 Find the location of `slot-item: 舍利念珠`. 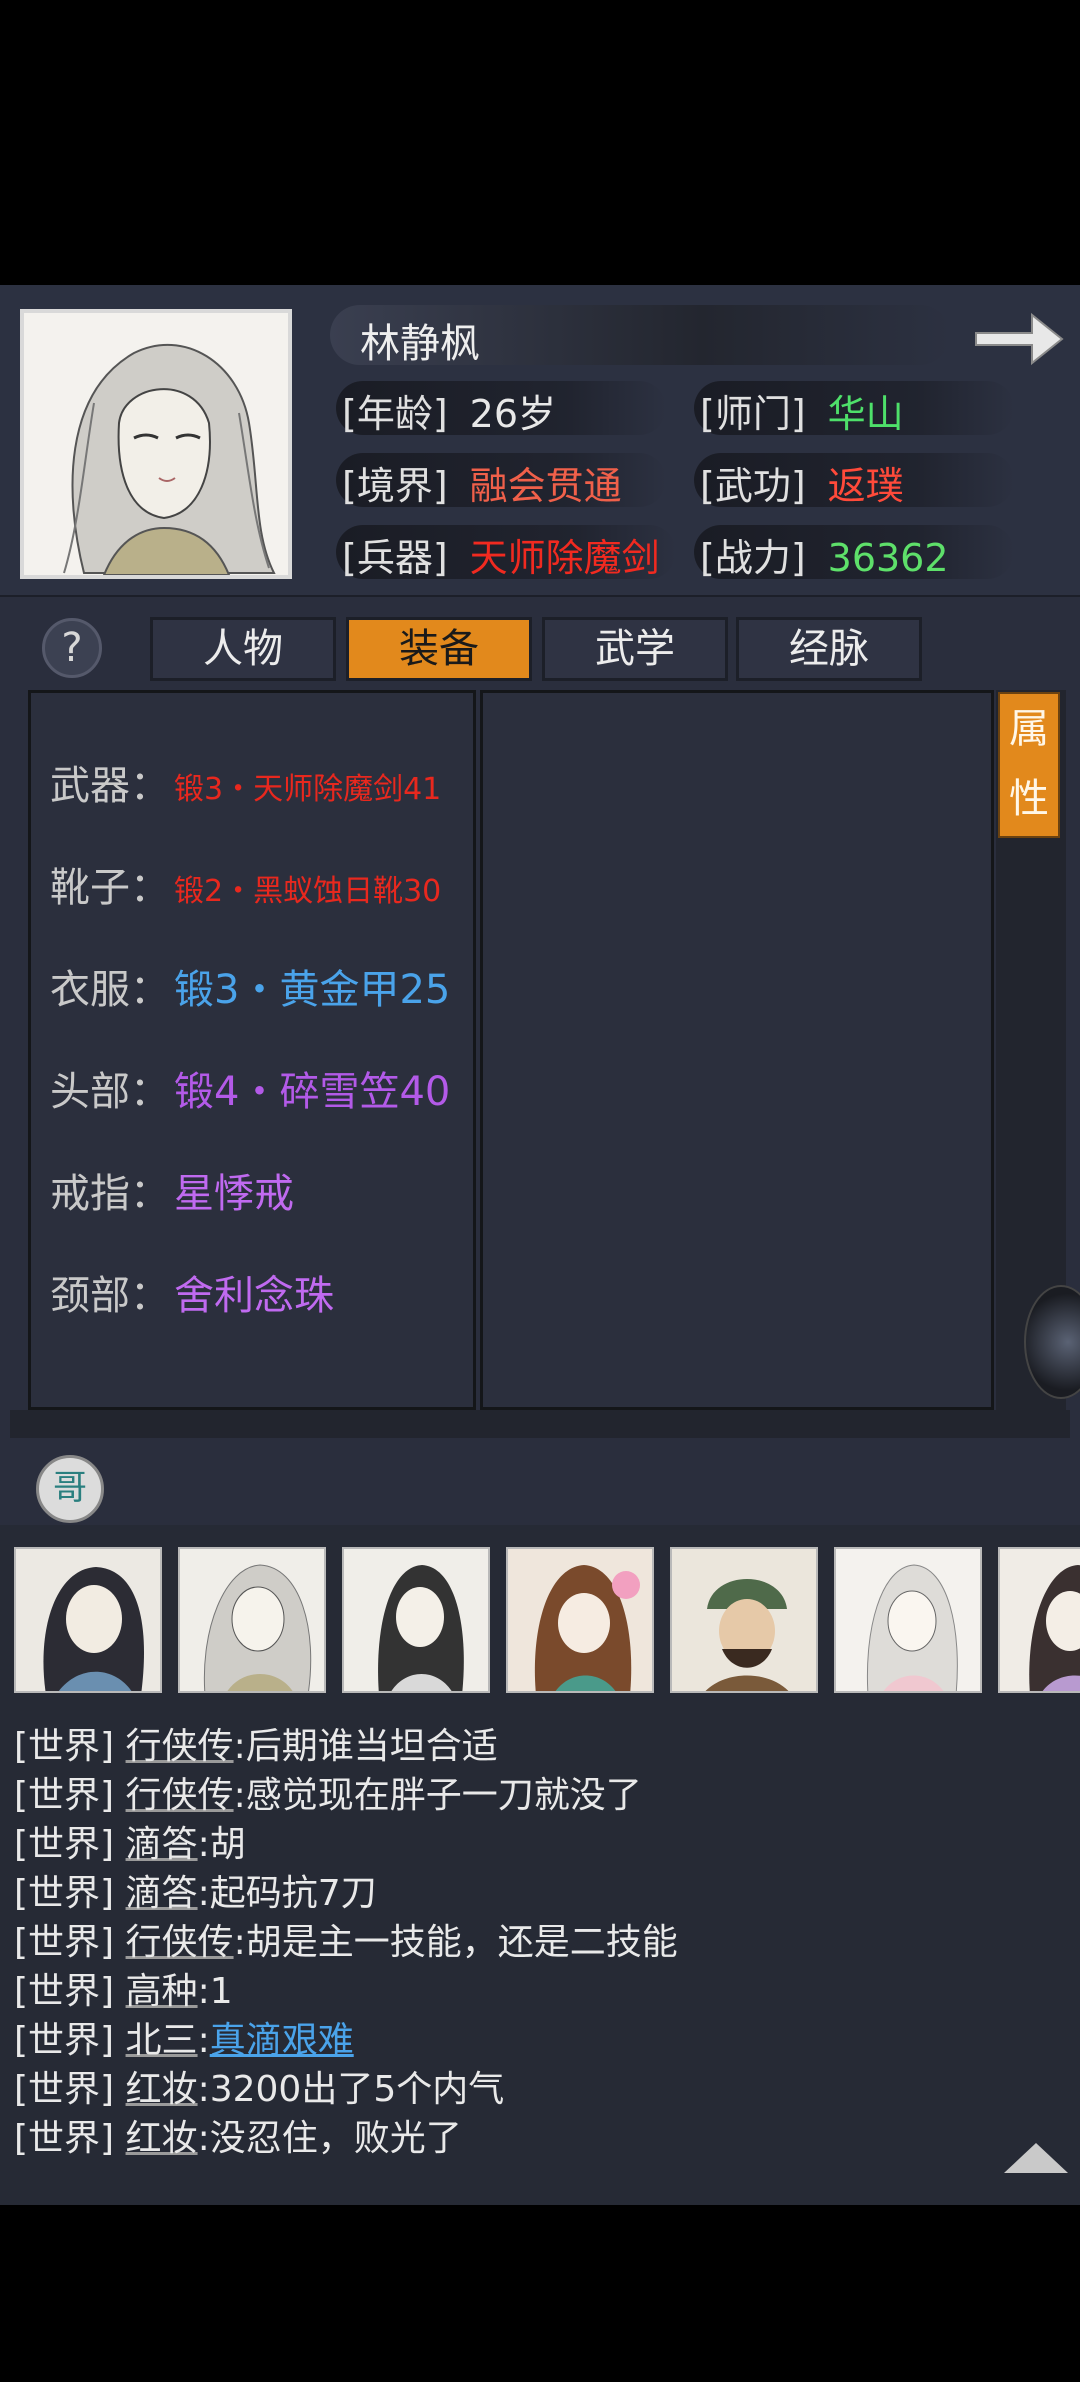

slot-item: 舍利念珠 is located at coordinates (254, 1296).